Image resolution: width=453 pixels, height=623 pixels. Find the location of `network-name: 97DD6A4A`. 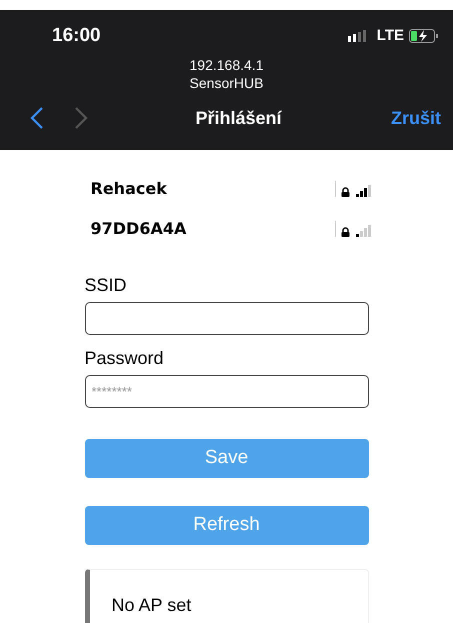

network-name: 97DD6A4A is located at coordinates (138, 229).